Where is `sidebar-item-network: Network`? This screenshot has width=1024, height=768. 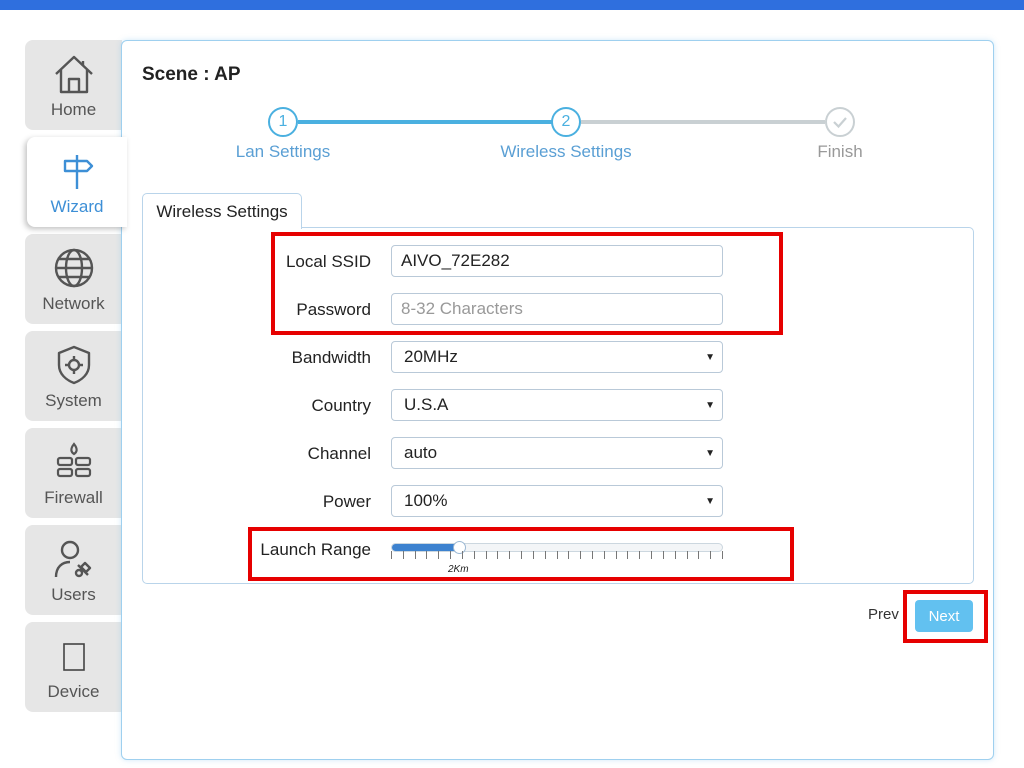 sidebar-item-network: Network is located at coordinates (73, 279).